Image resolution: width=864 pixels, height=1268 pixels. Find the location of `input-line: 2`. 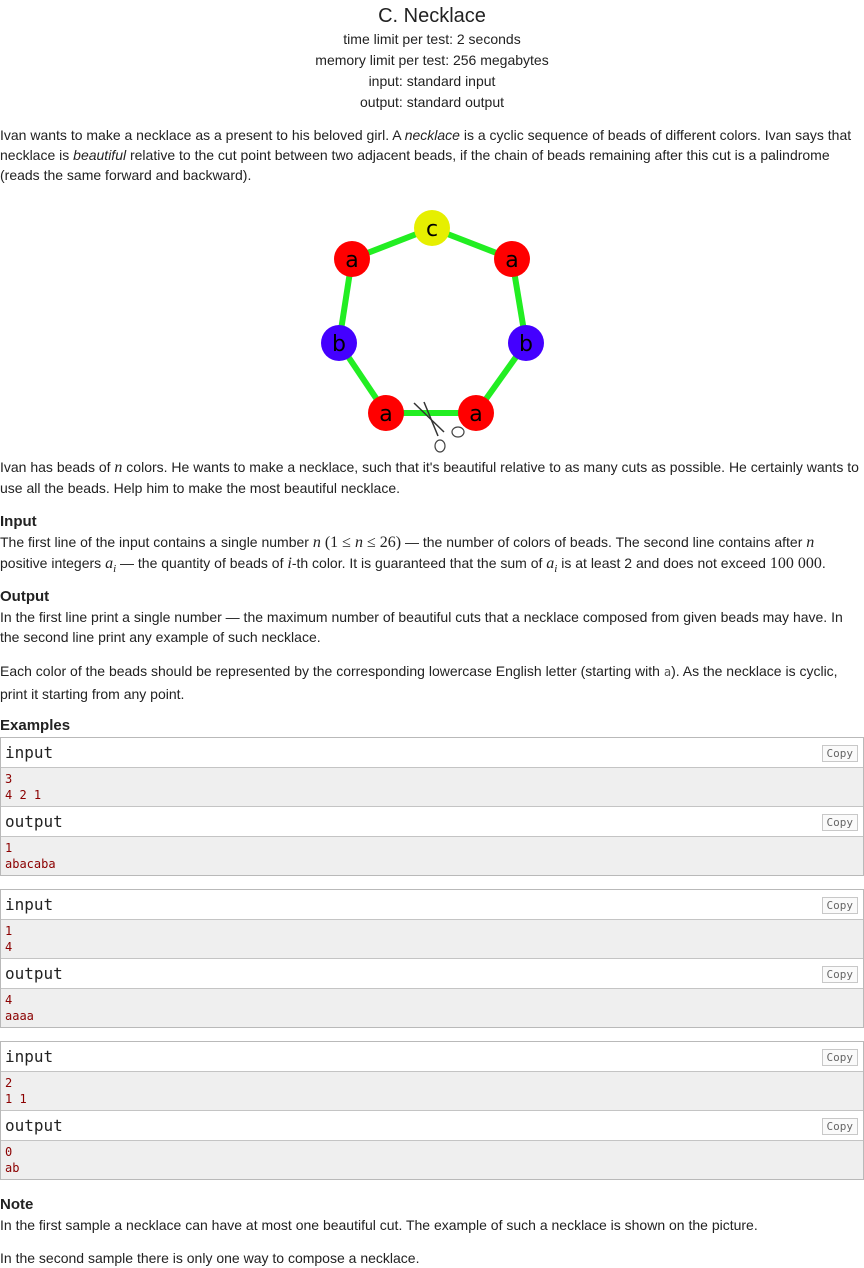

input-line: 2 is located at coordinates (9, 1083).